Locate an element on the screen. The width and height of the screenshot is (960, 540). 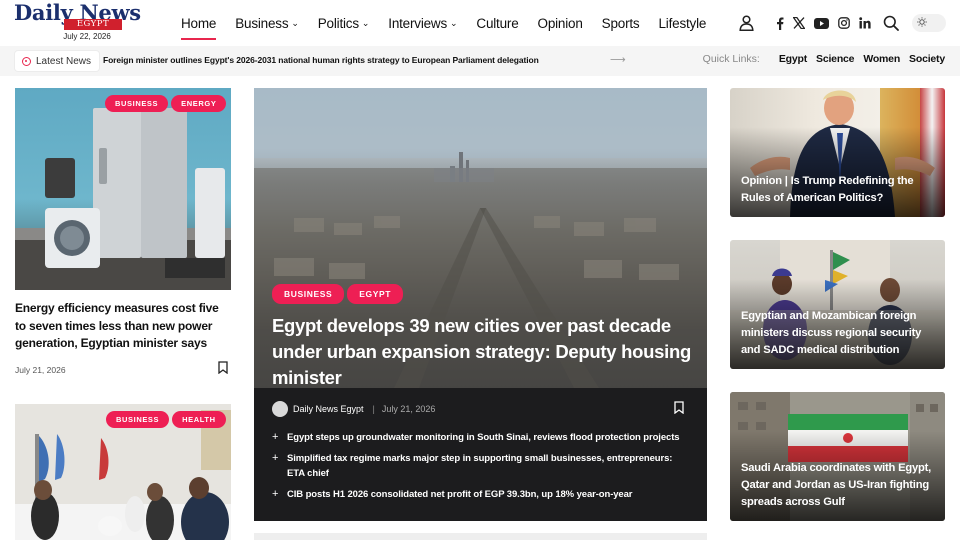
featured-date: July 21, 2026 is located at coordinates (408, 409).